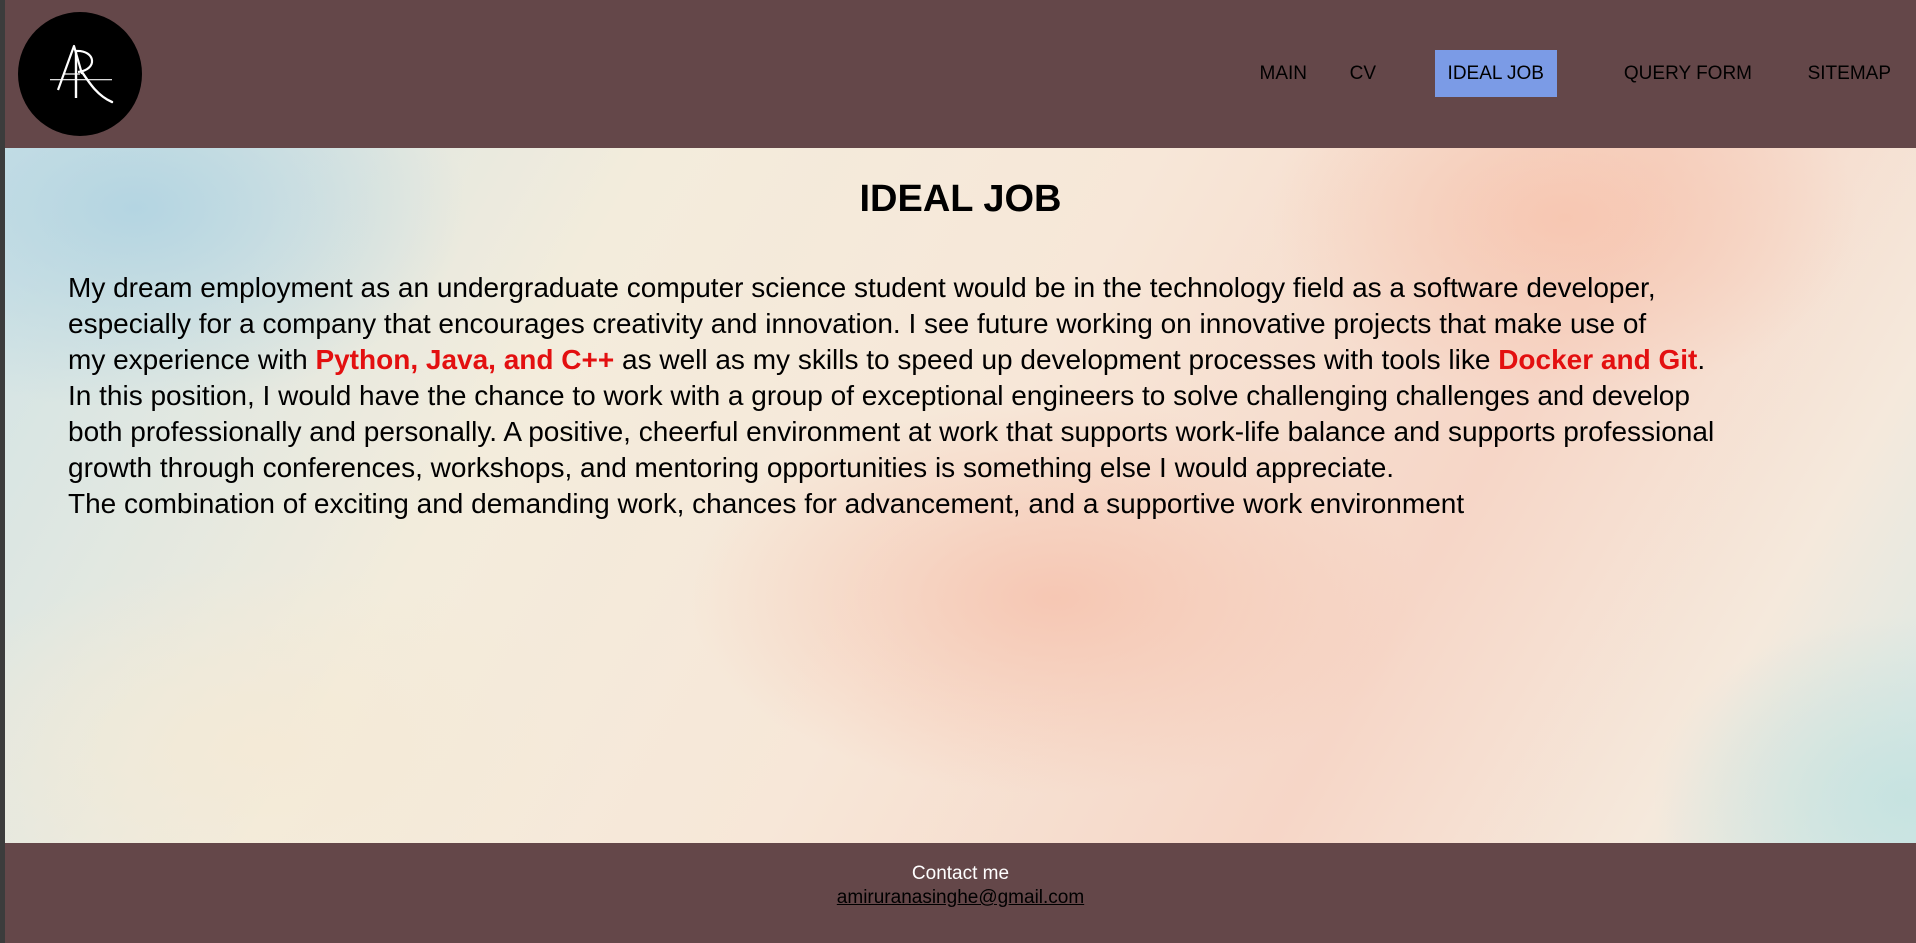  I want to click on contact-email: amiruranasinghe@gmail.com, so click(960, 898).